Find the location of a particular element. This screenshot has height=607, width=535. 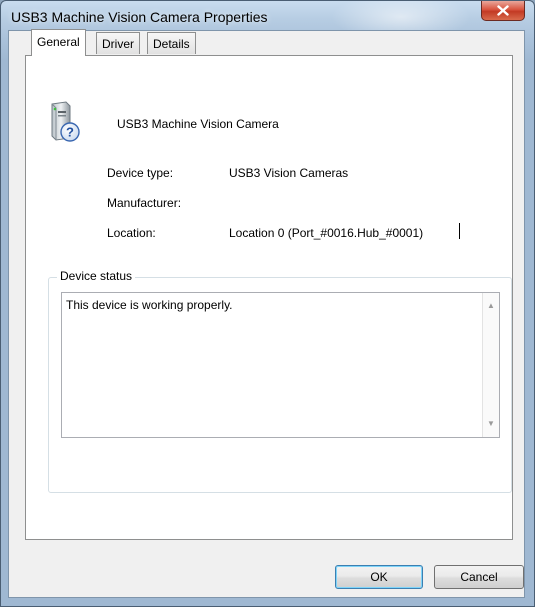

device-type-label: Device type: is located at coordinates (140, 173).